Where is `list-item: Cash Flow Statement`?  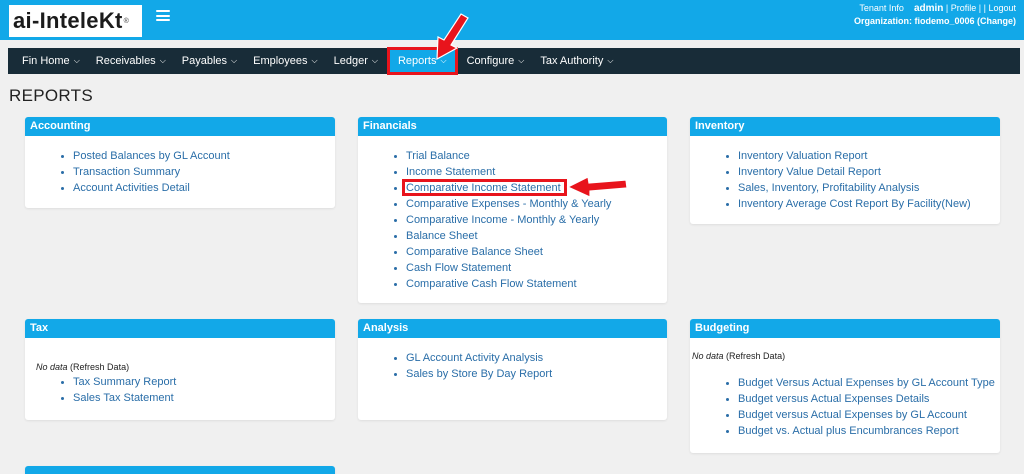 list-item: Cash Flow Statement is located at coordinates (536, 268).